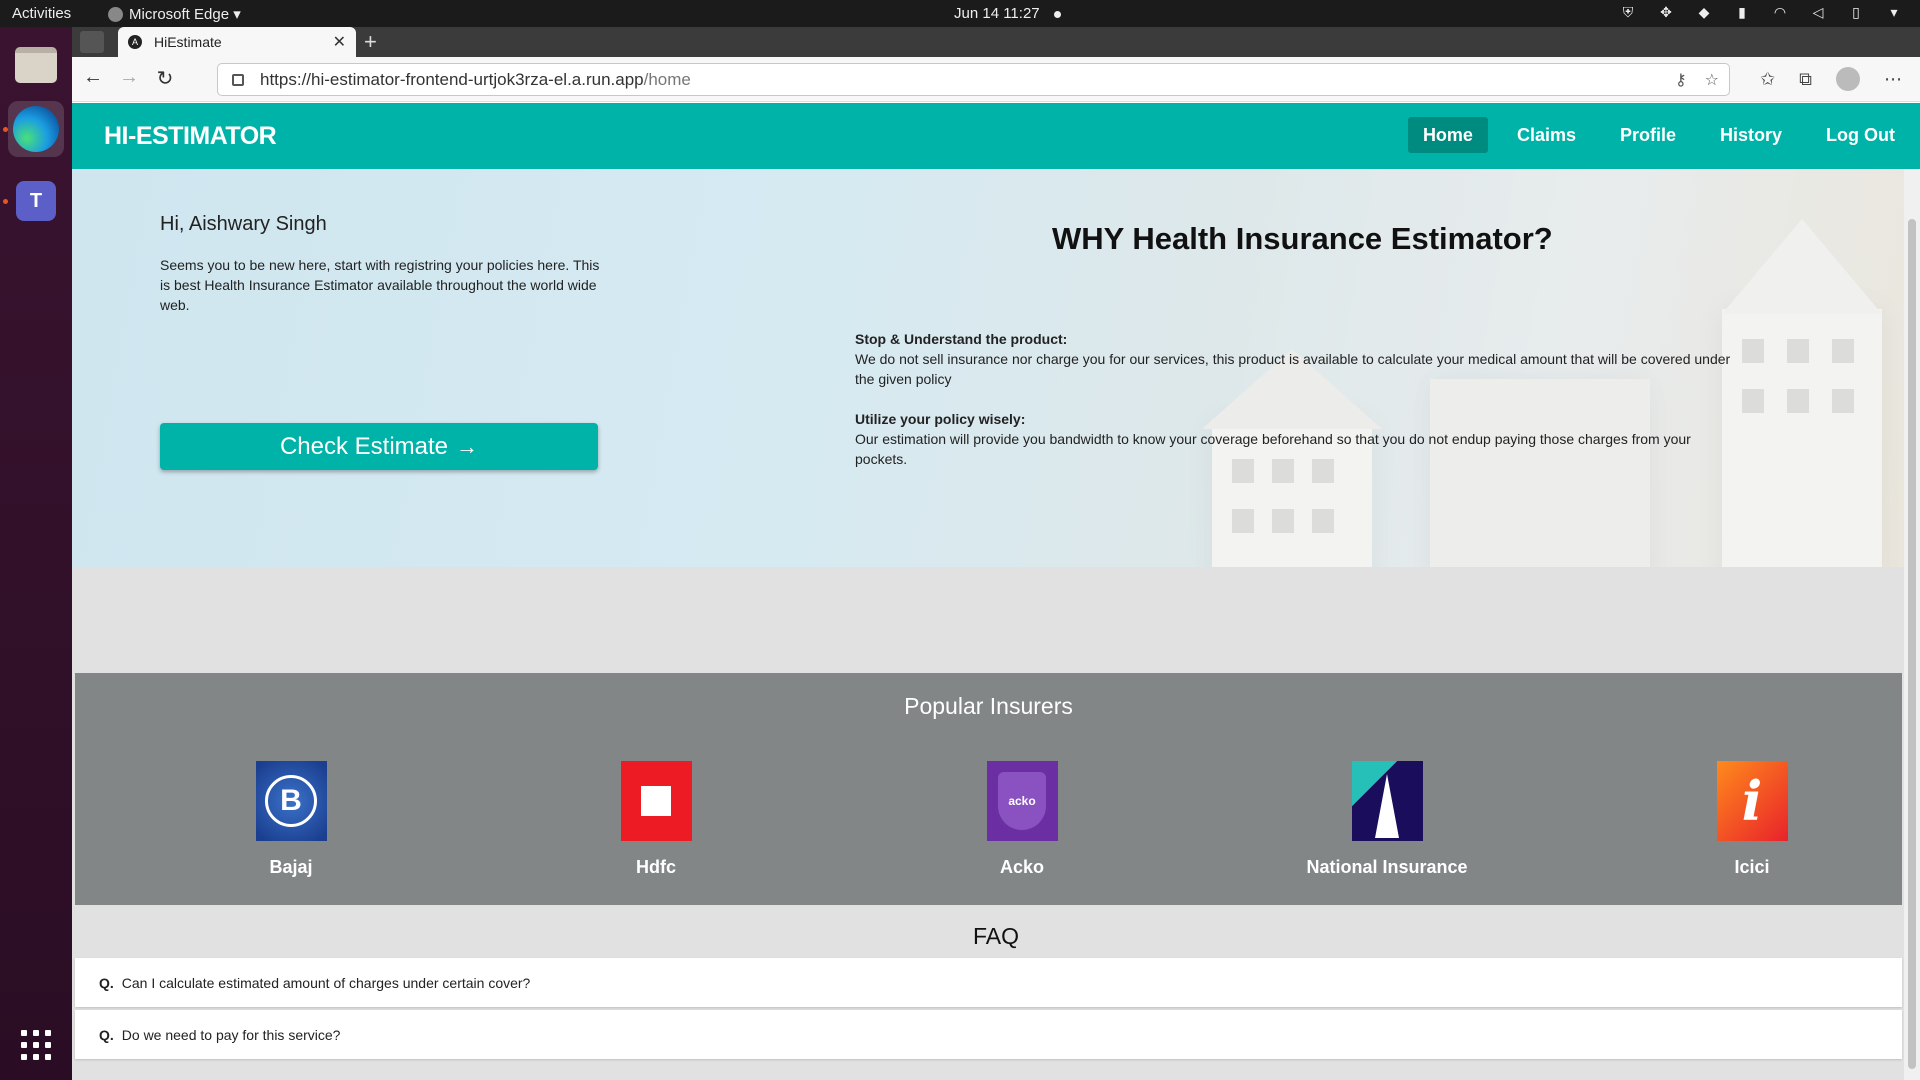  I want to click on arrow-right-icon: →, so click(467, 446).